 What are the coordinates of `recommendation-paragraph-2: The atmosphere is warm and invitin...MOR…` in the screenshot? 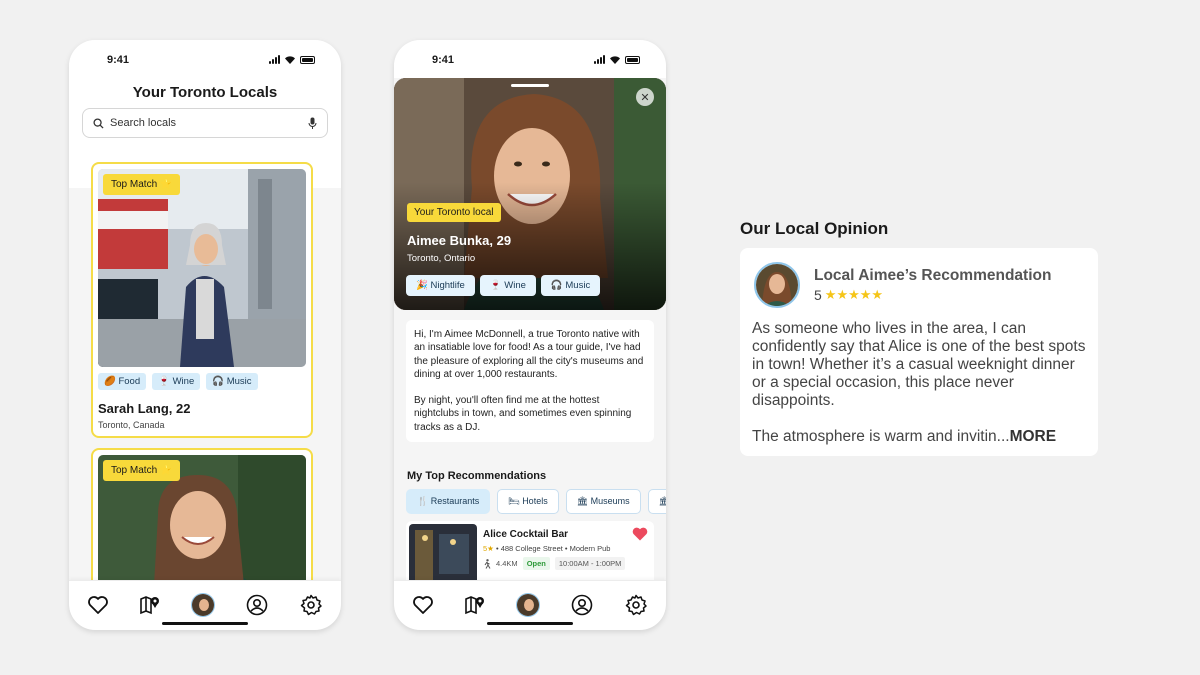 It's located at (922, 437).